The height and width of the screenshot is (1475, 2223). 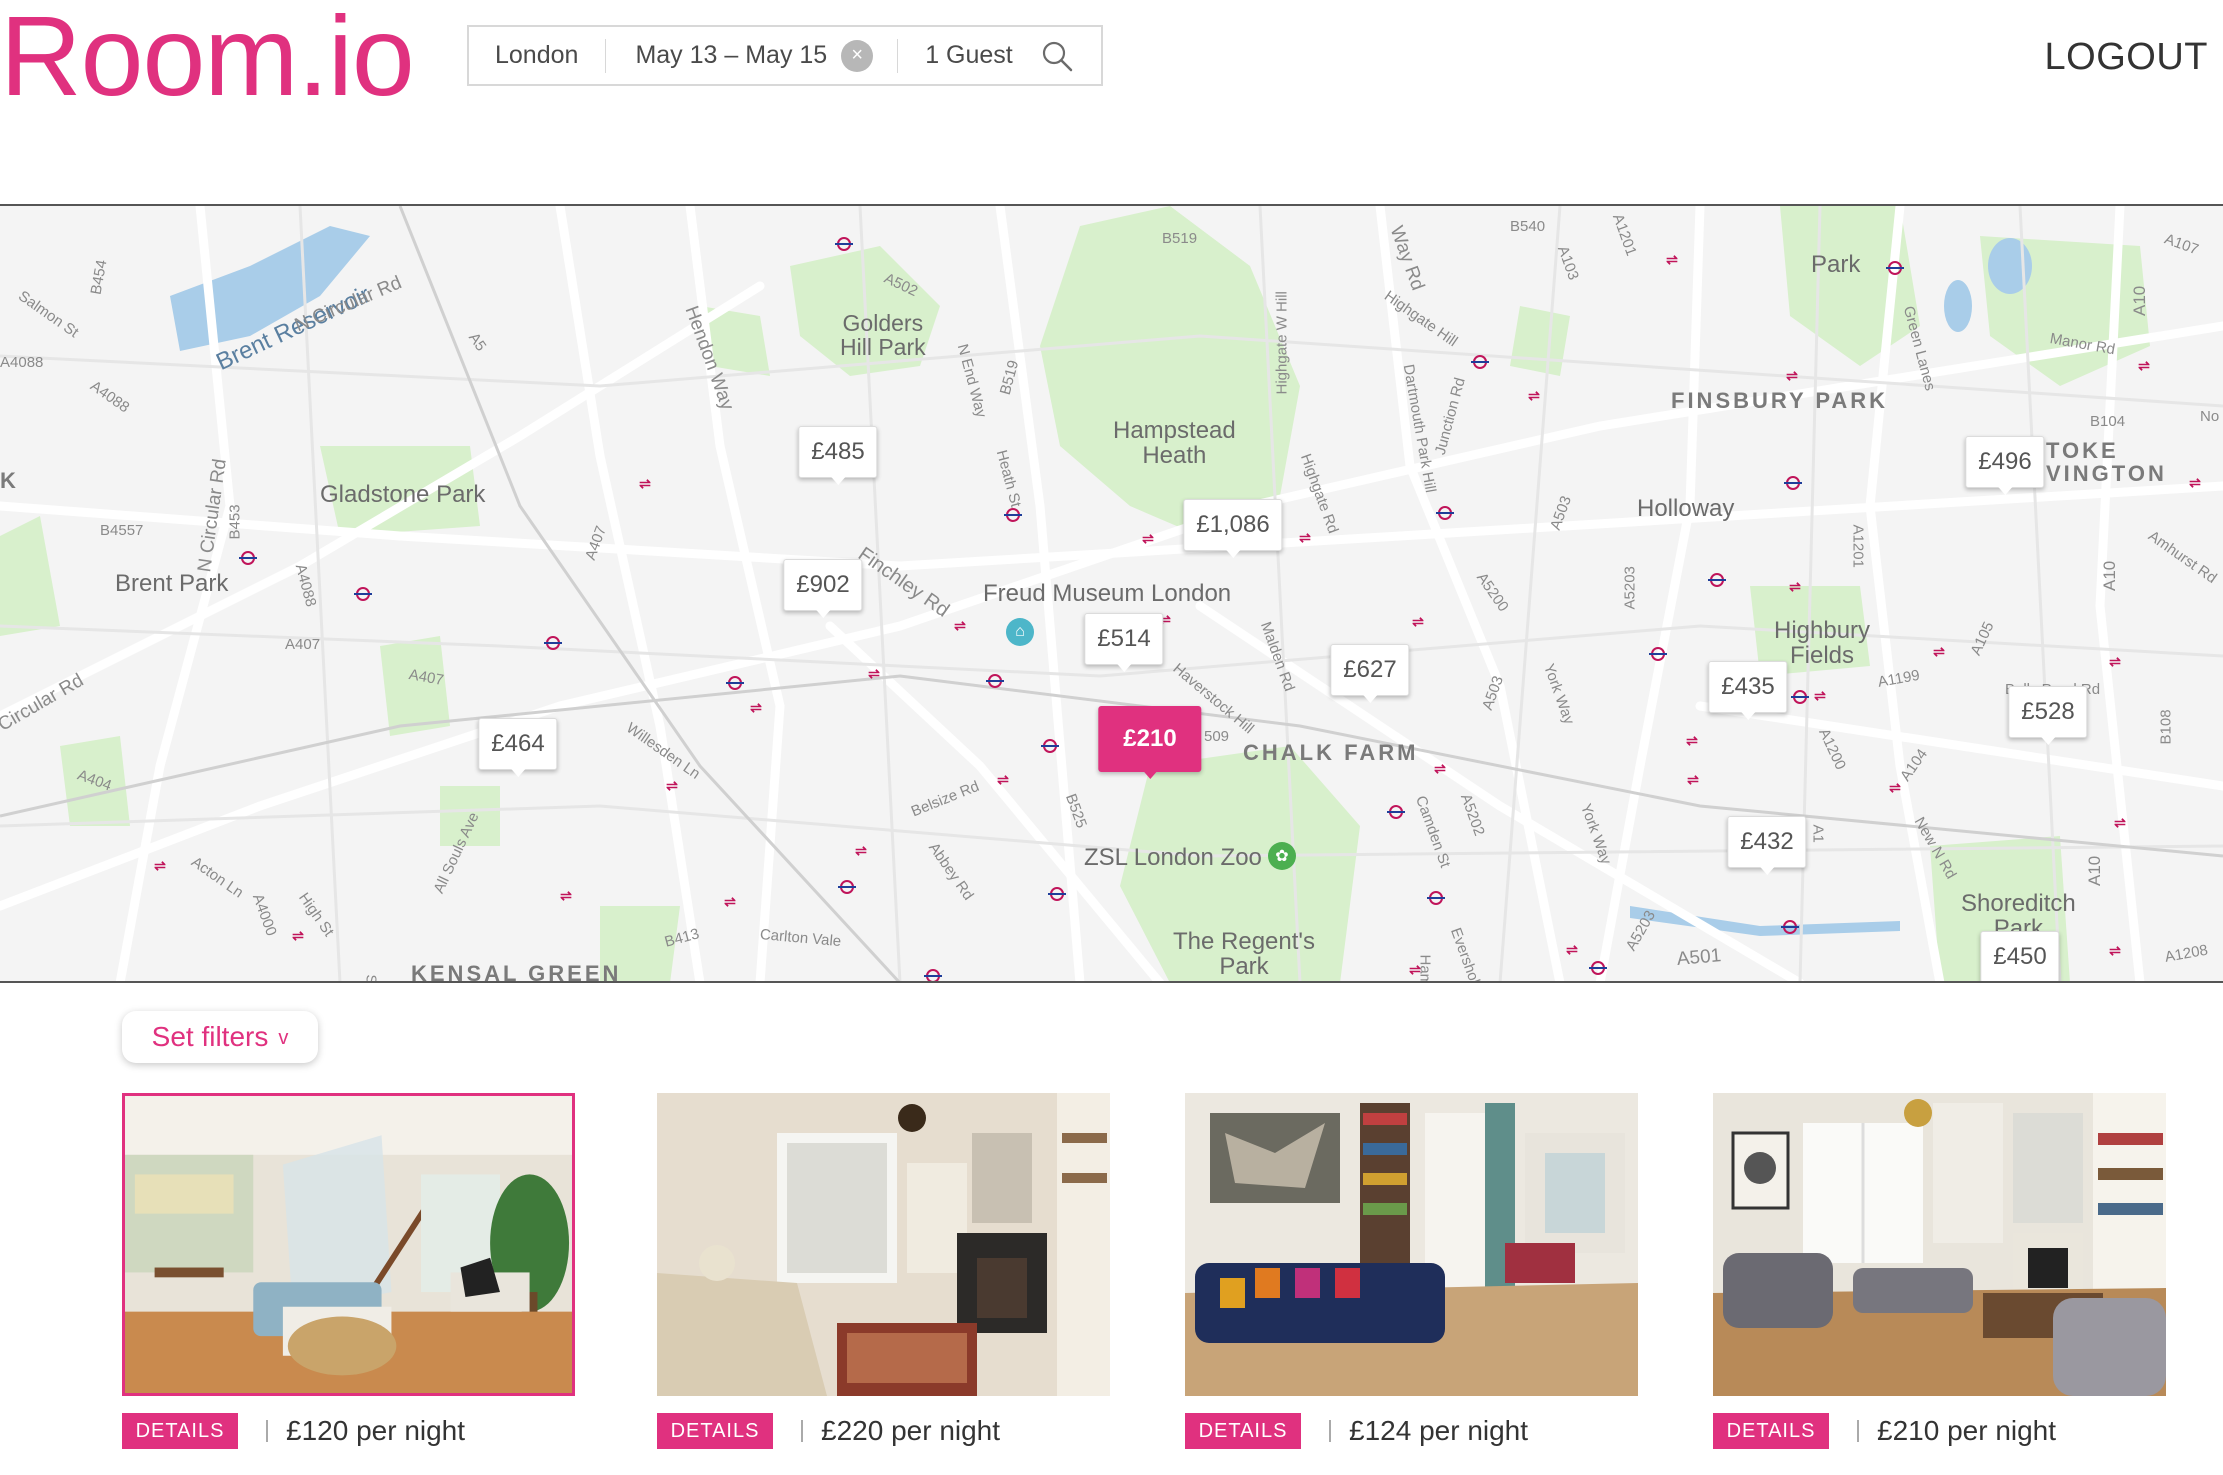 I want to click on map-label-stoke-newington: TOKE VINGTON, so click(x=2106, y=462).